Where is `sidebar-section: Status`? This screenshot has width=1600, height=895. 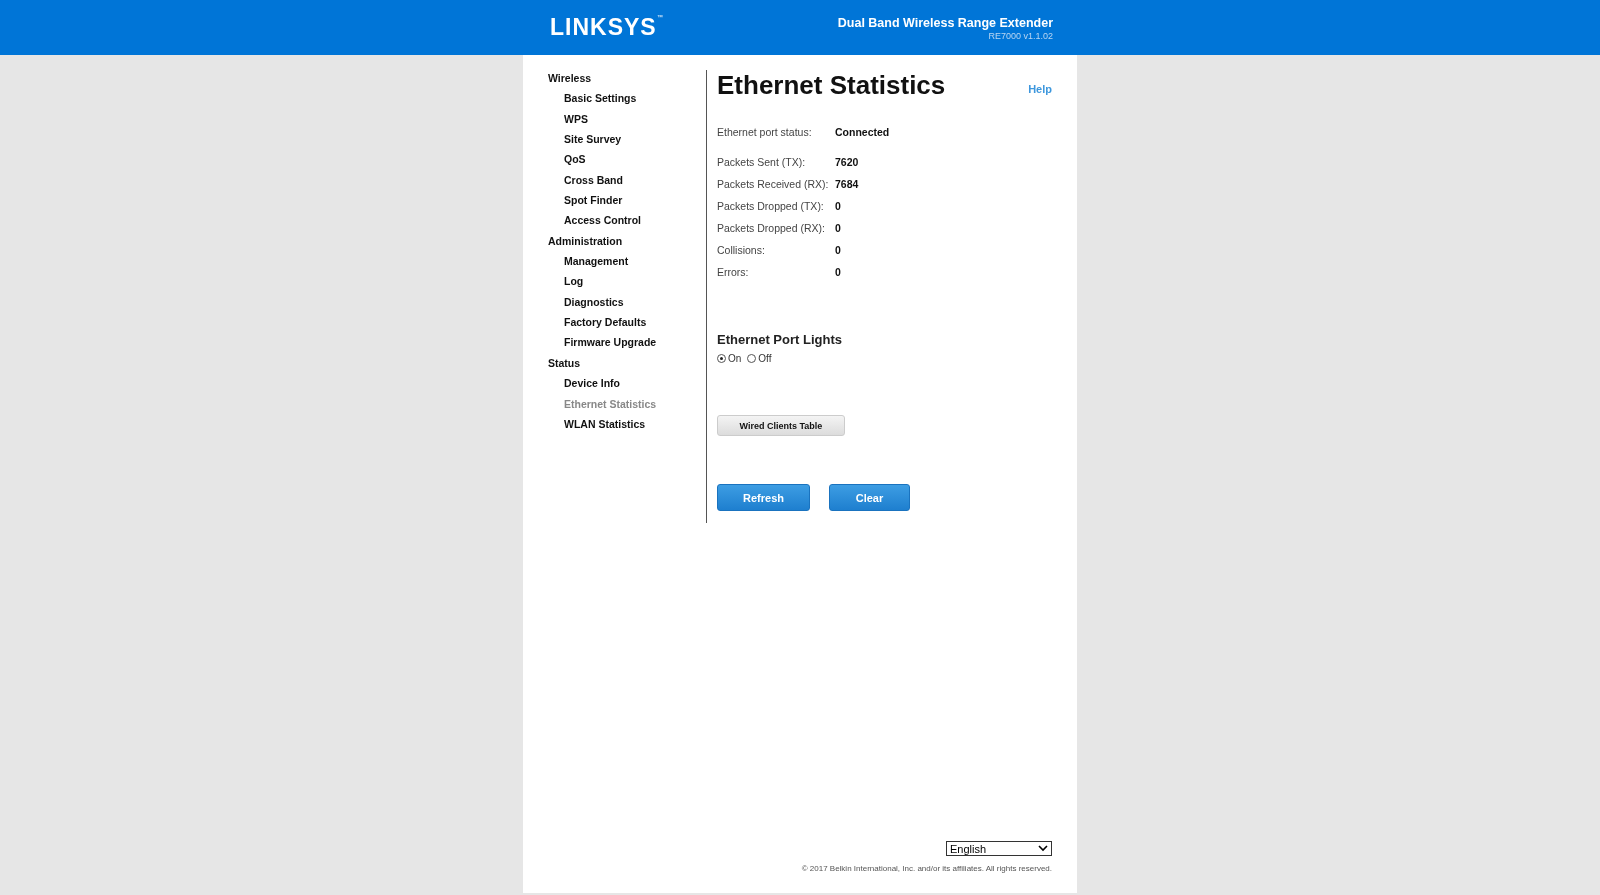 sidebar-section: Status is located at coordinates (627, 365).